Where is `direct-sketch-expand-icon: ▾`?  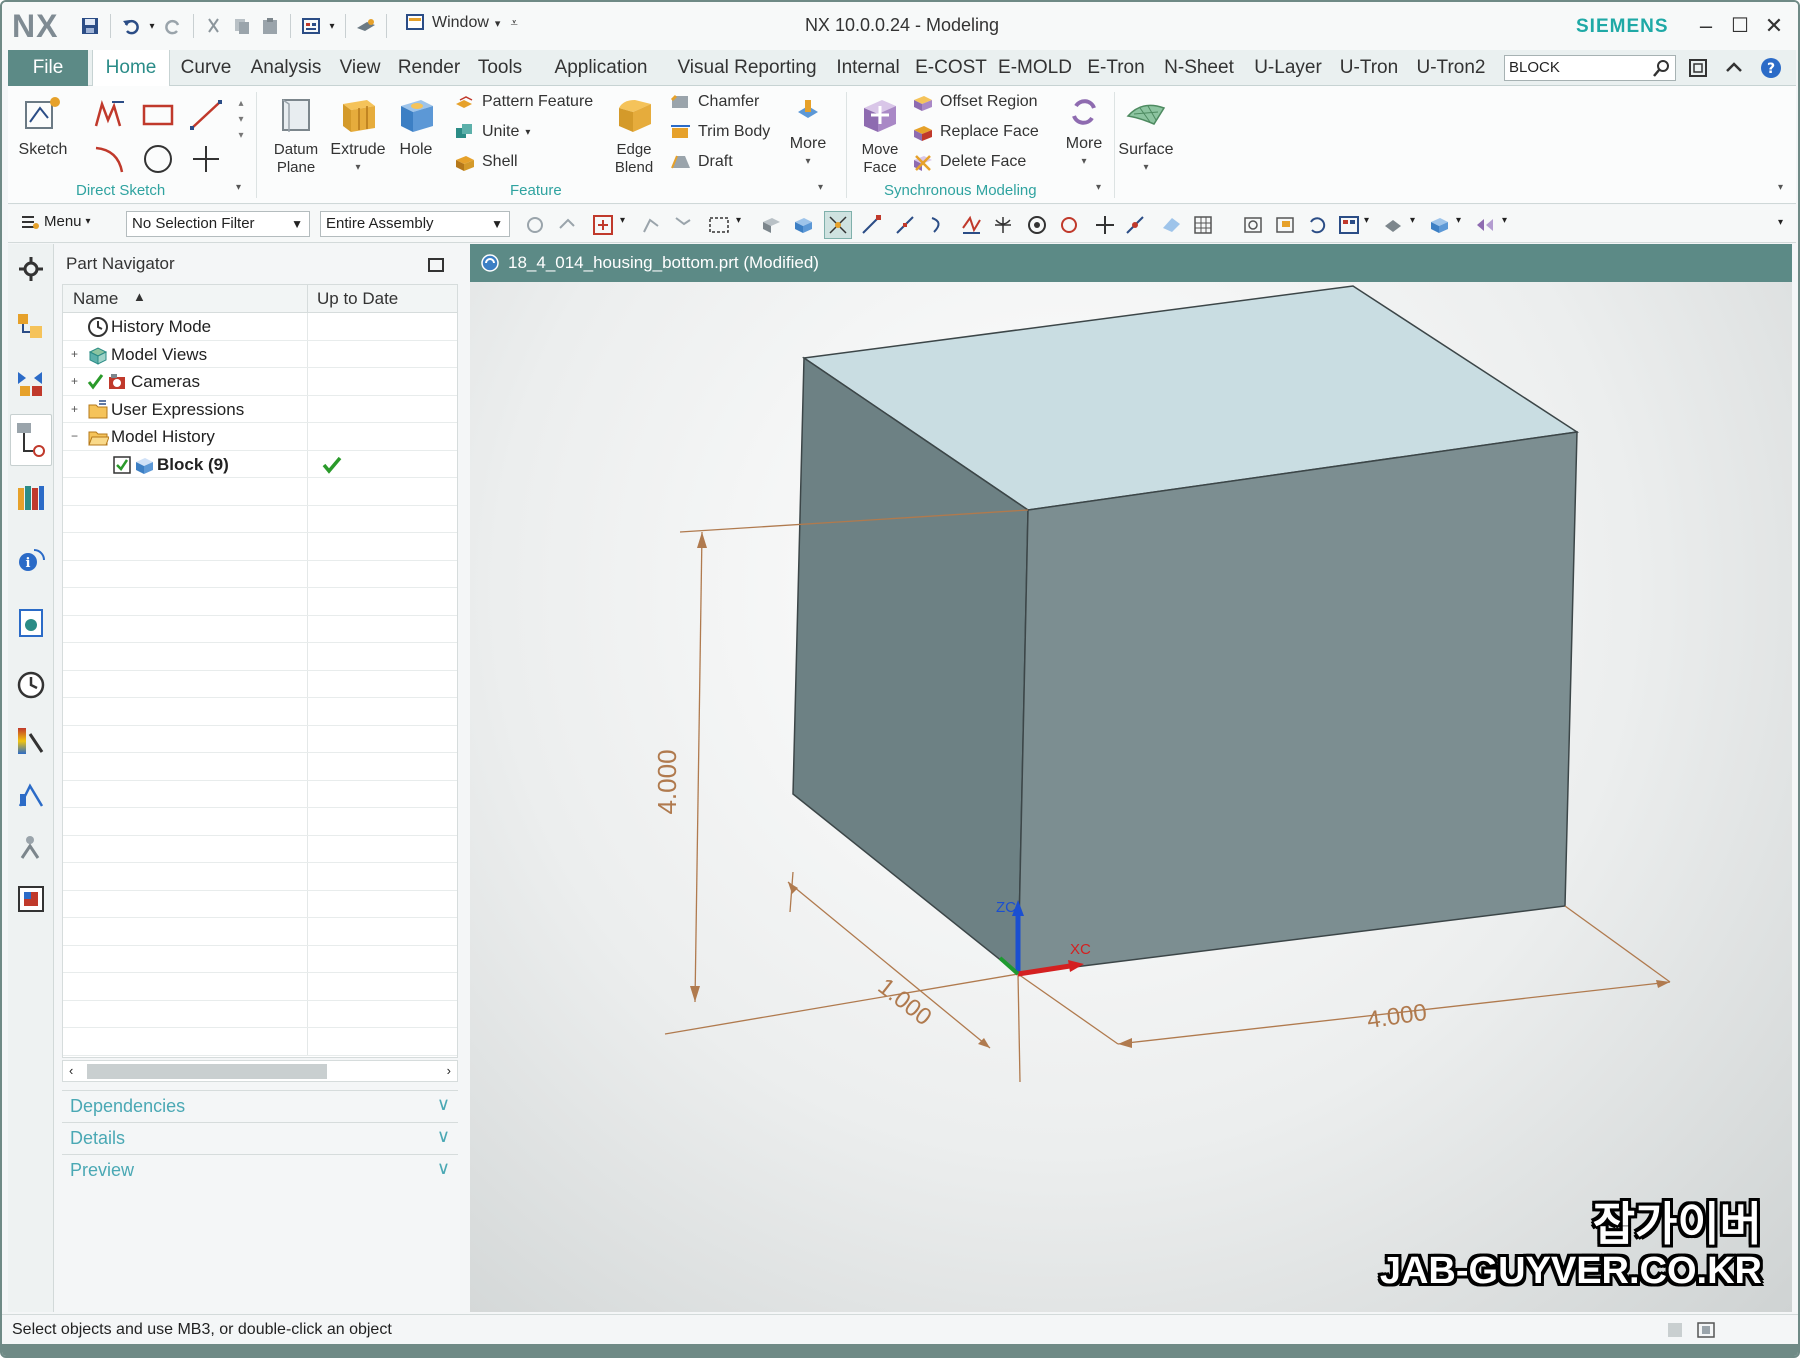
direct-sketch-expand-icon: ▾ is located at coordinates (238, 187).